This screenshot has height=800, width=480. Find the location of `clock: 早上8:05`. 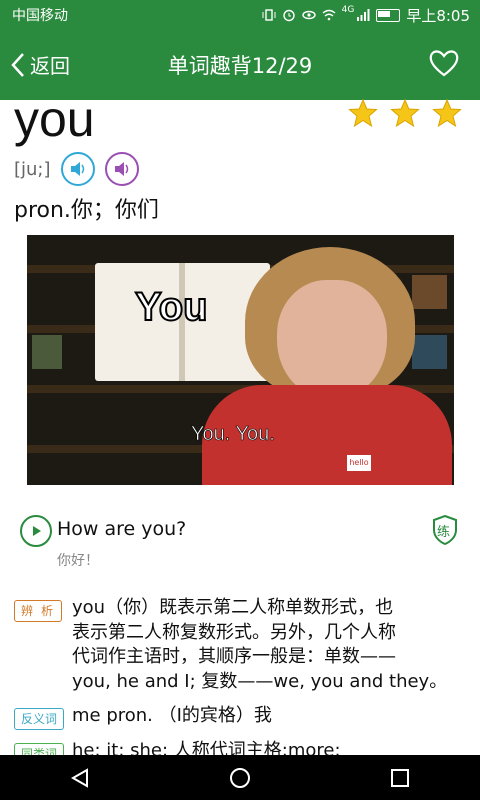

clock: 早上8:05 is located at coordinates (438, 15).